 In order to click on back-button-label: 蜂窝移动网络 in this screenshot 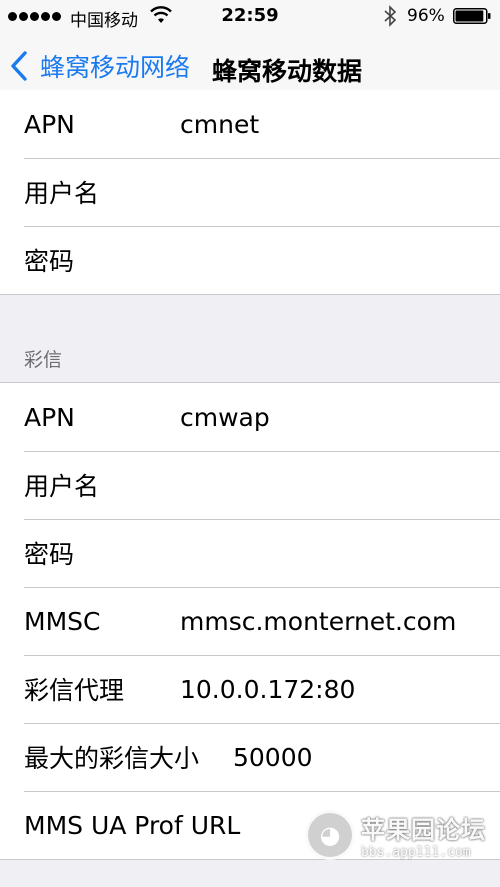, I will do `click(115, 67)`.